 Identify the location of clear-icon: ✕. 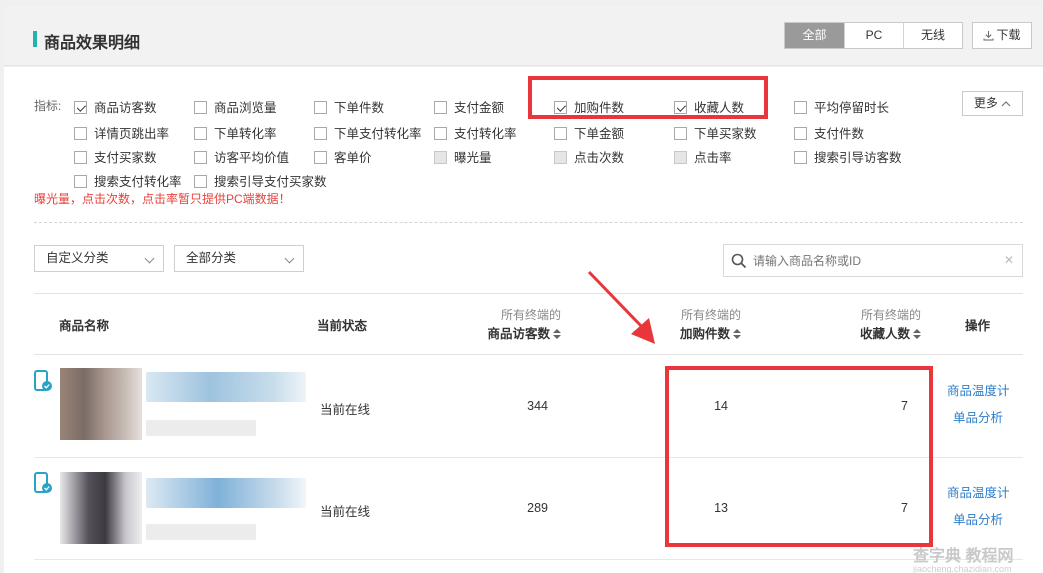
(1009, 260).